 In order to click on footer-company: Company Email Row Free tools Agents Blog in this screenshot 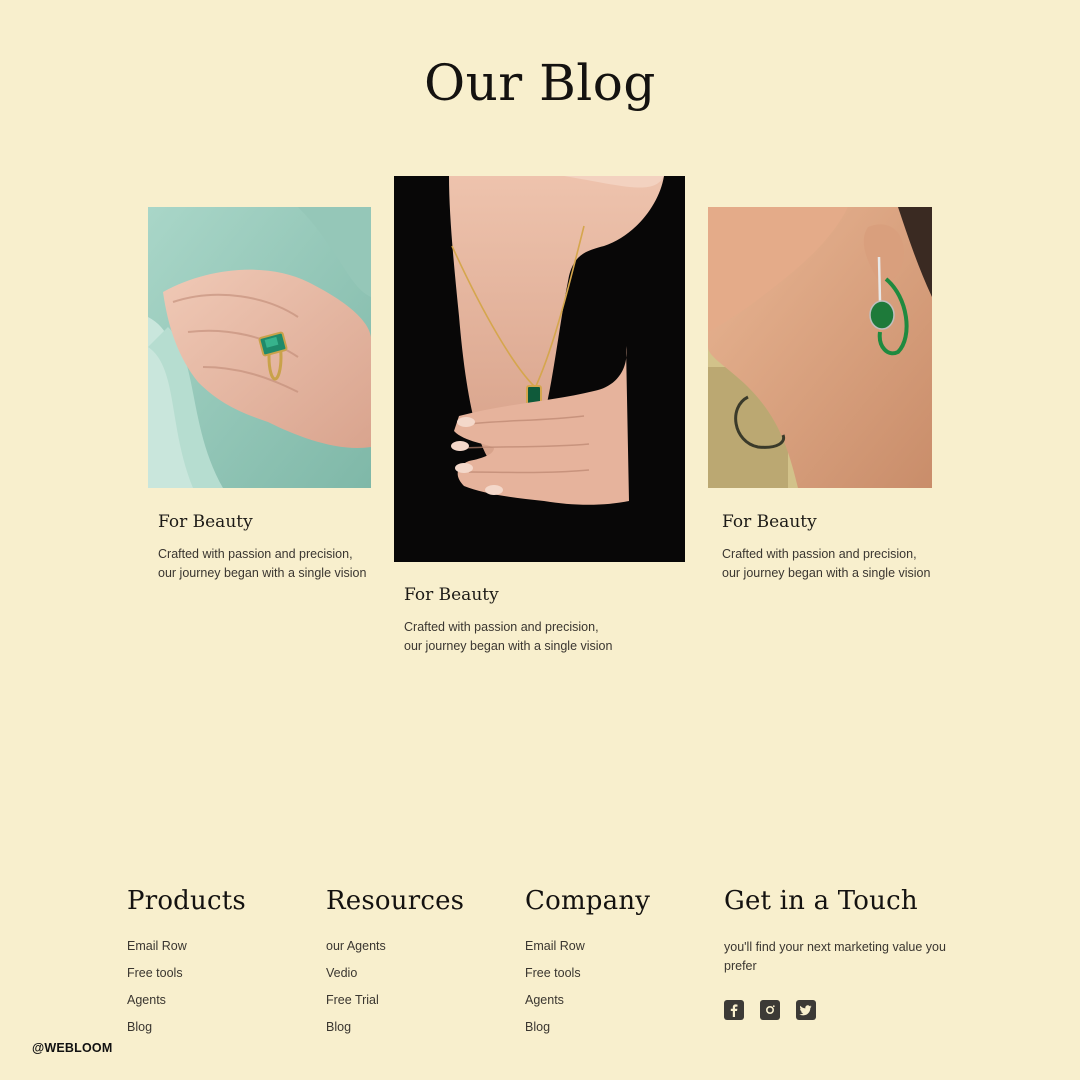, I will do `click(587, 966)`.